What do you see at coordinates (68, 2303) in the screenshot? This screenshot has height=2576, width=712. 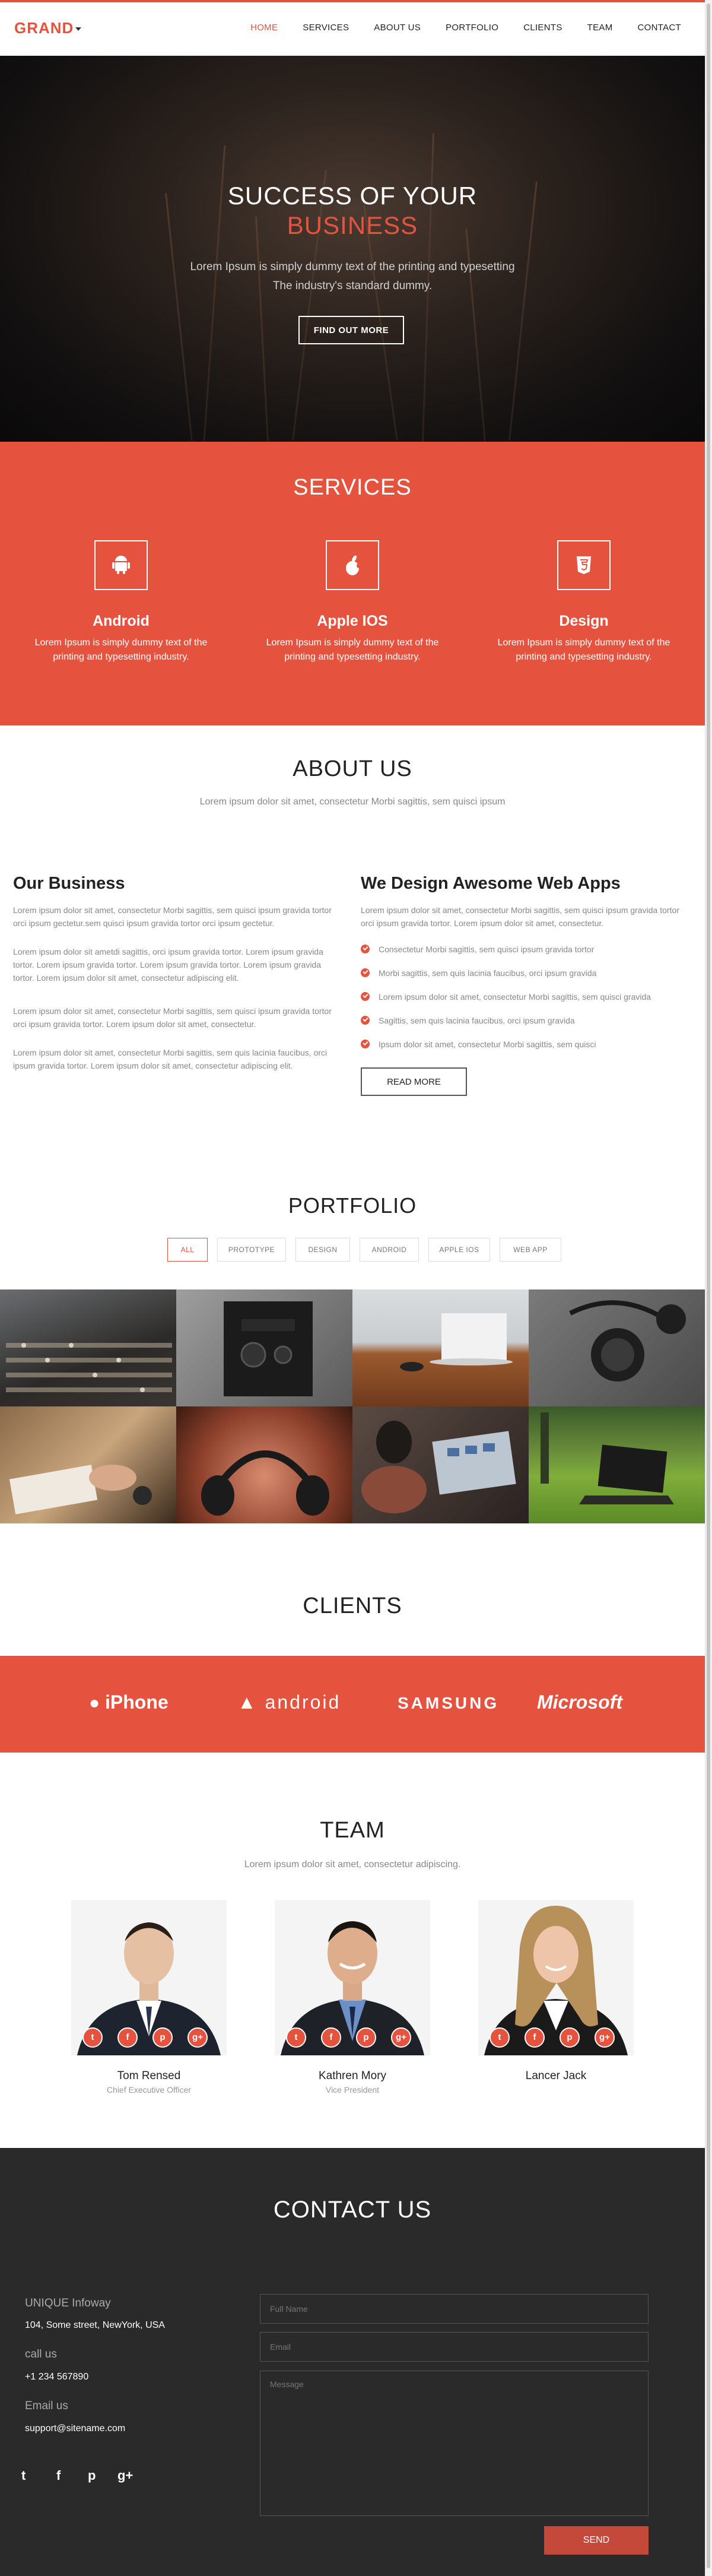 I see `company-name: UNIQUE Infoway` at bounding box center [68, 2303].